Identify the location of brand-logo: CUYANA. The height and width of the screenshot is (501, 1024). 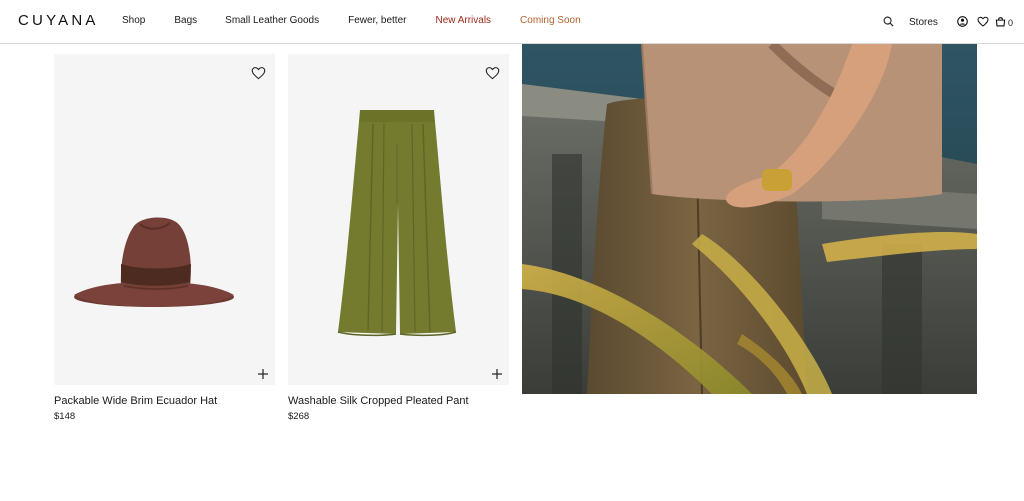
(58, 20).